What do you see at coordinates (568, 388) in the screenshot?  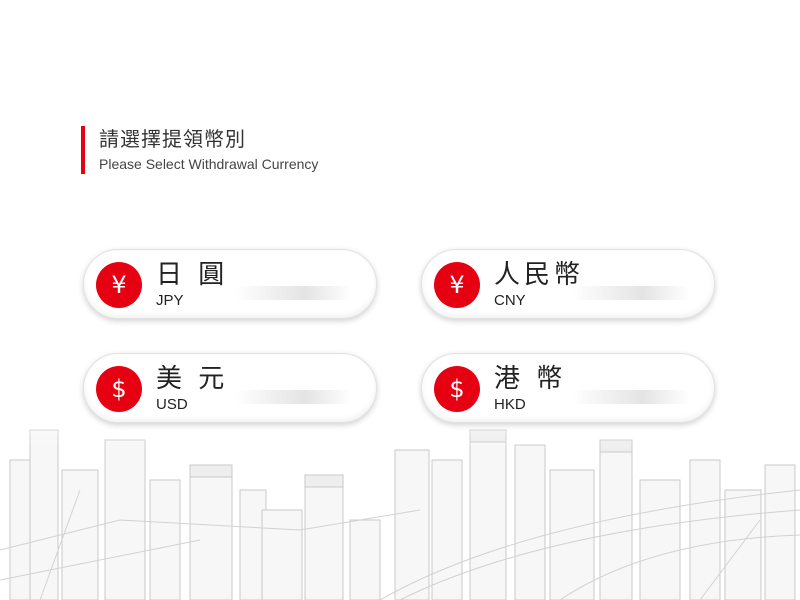 I see `hkd-button: $ 港 幣 HKD` at bounding box center [568, 388].